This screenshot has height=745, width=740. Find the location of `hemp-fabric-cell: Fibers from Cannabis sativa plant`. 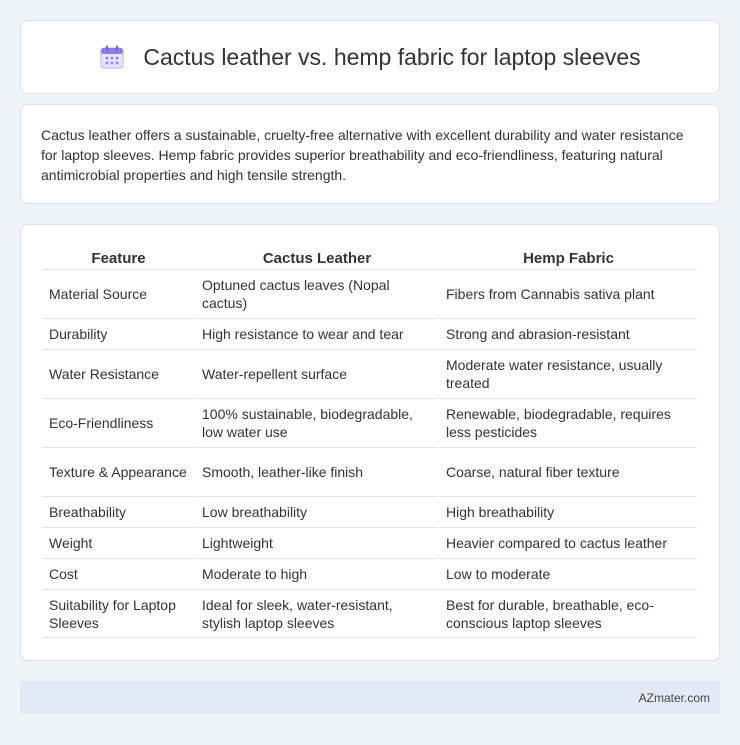

hemp-fabric-cell: Fibers from Cannabis sativa plant is located at coordinates (568, 293).